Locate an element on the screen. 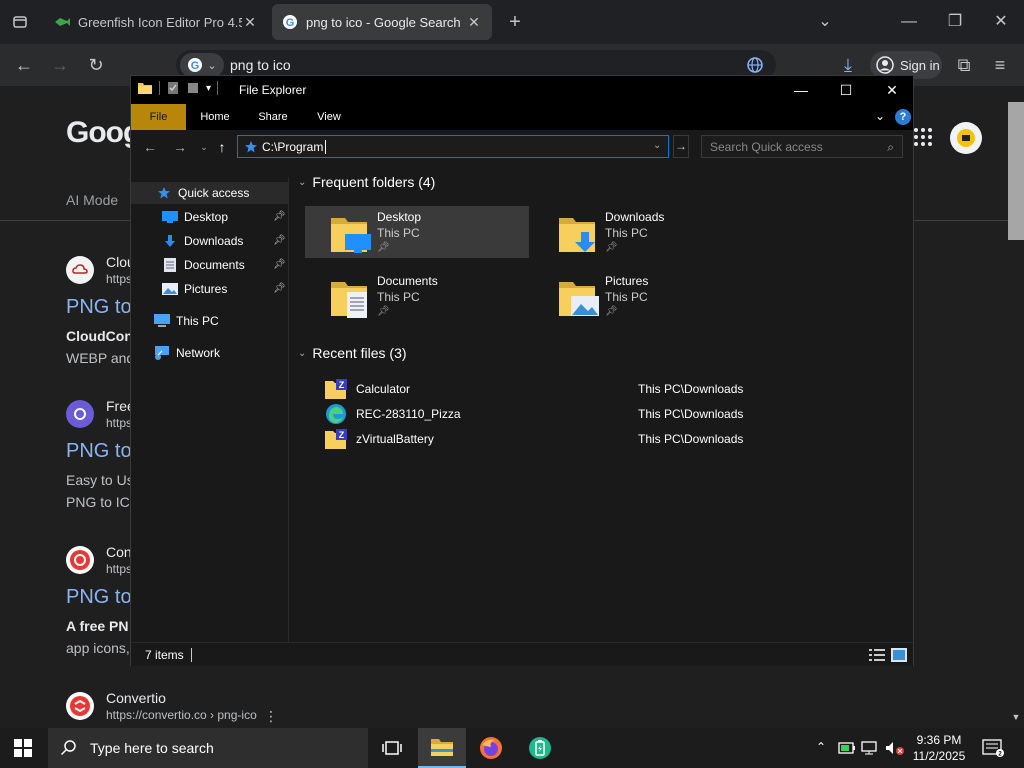 This screenshot has height=768, width=1024. page-scrollbar: ▼ is located at coordinates (1016, 414).